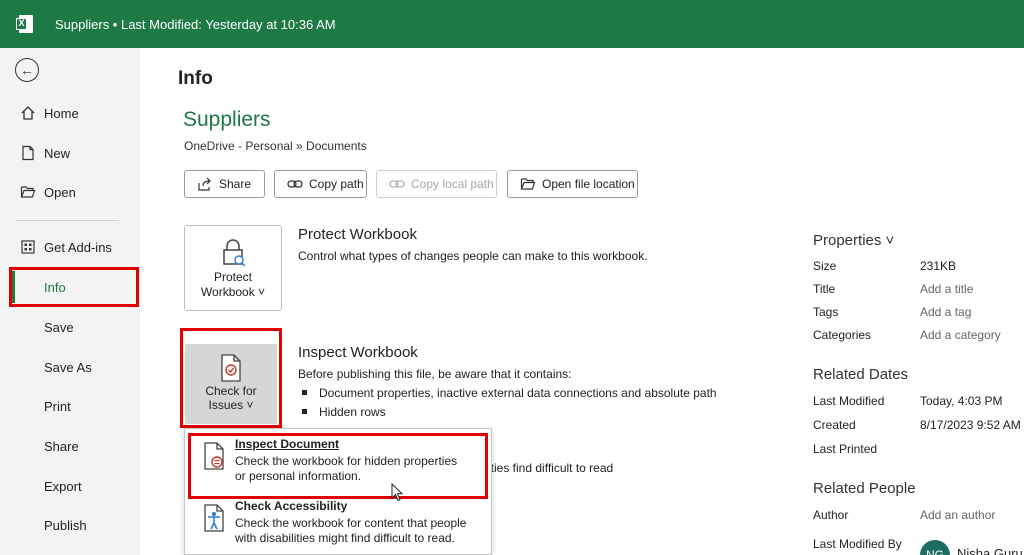 The height and width of the screenshot is (555, 1024). Describe the element at coordinates (195, 78) in the screenshot. I see `page-title: Info` at that location.